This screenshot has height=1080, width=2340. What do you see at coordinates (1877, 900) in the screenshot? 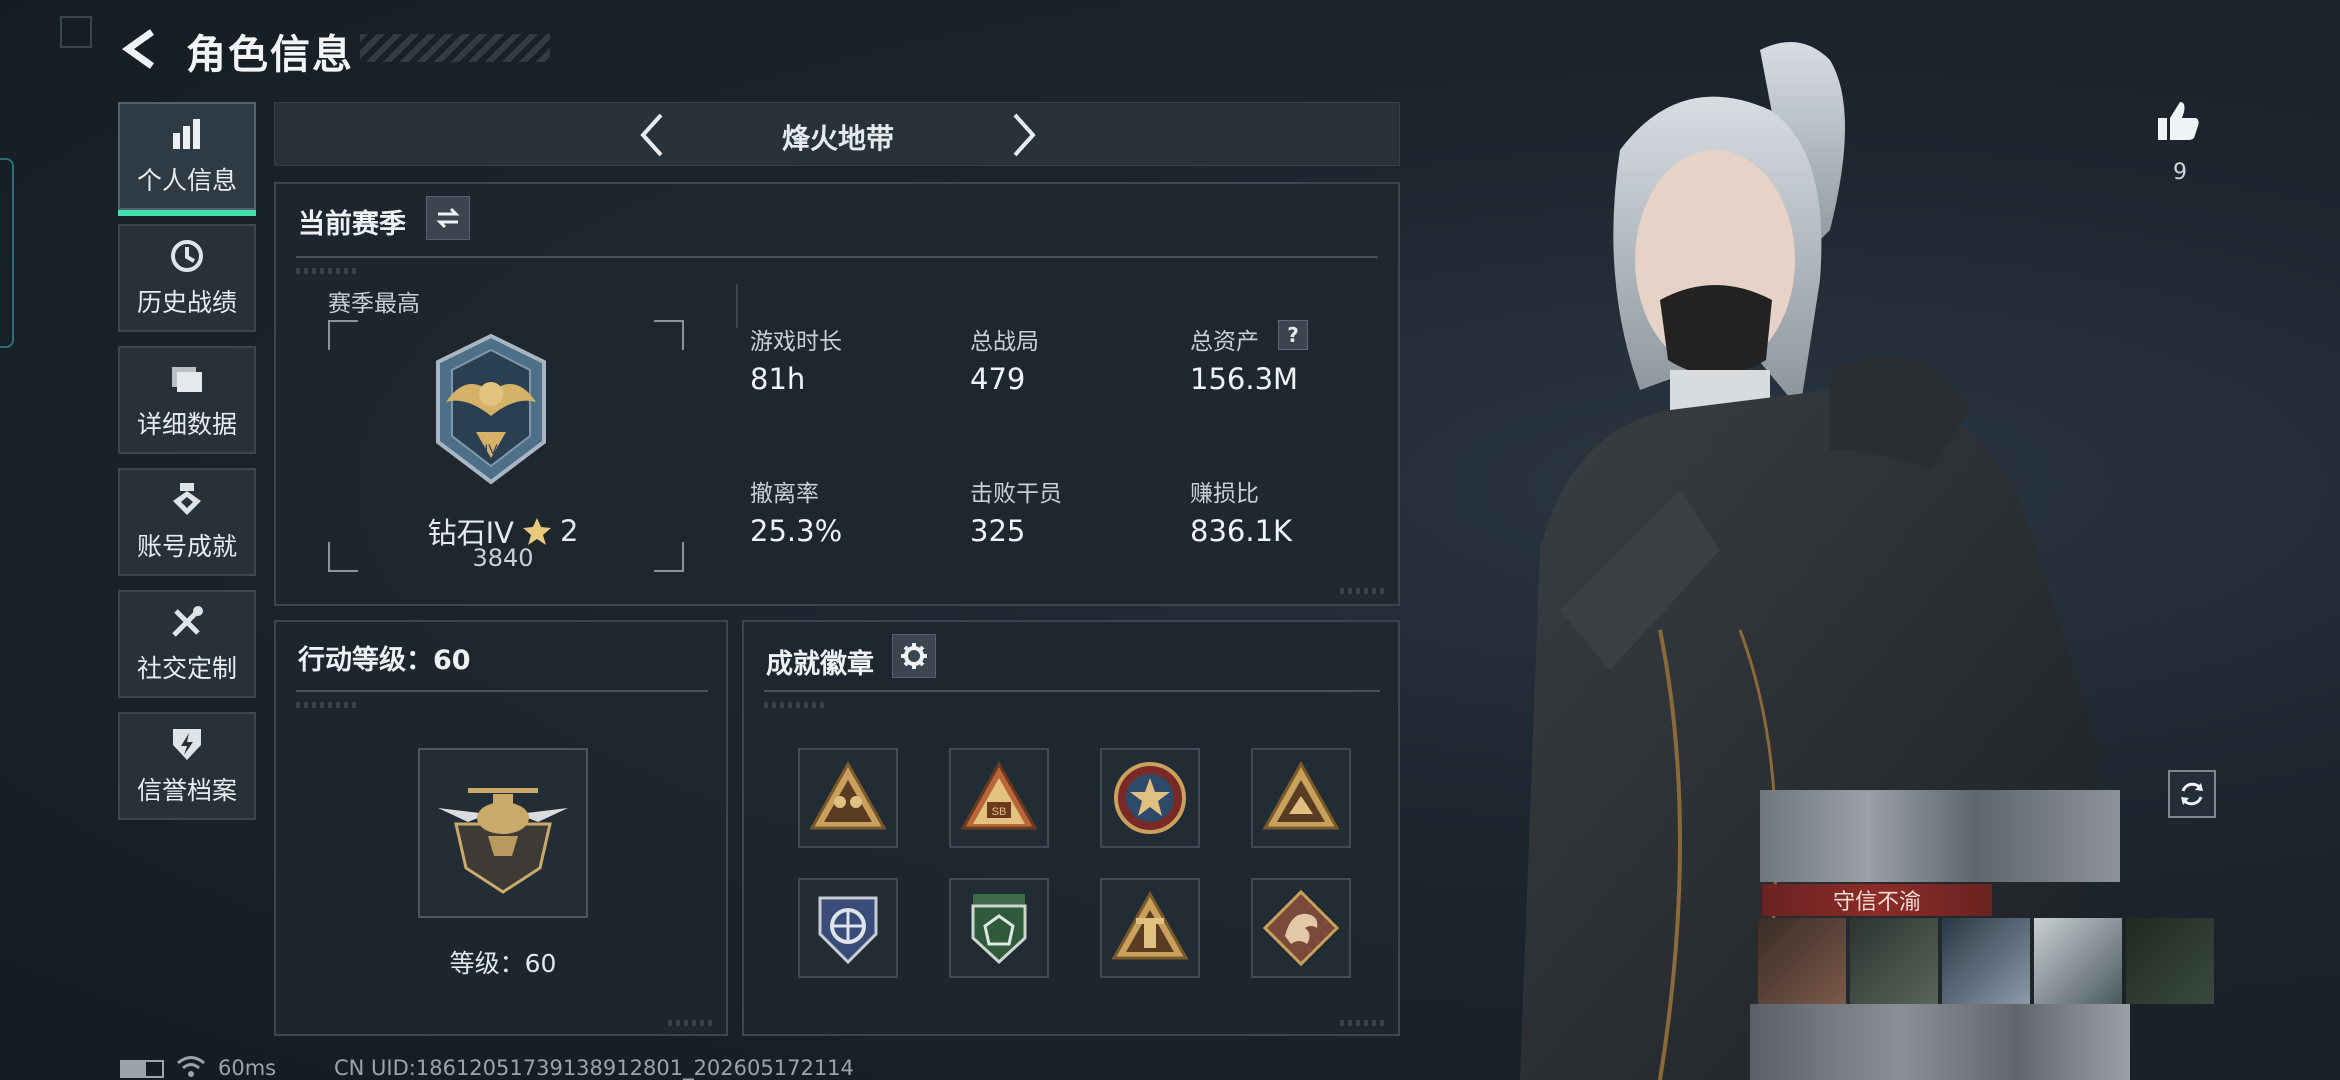
I see `honor-title-badge: 守信不渝` at bounding box center [1877, 900].